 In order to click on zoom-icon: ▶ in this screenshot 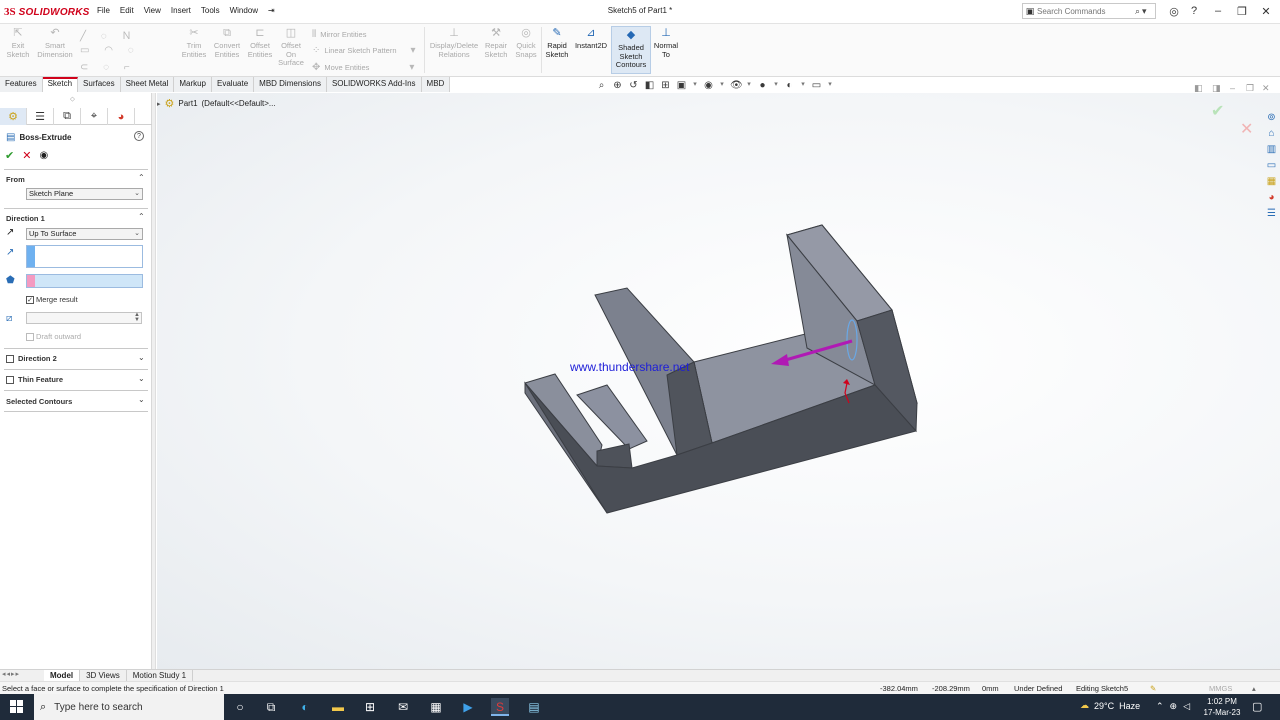, I will do `click(468, 707)`.